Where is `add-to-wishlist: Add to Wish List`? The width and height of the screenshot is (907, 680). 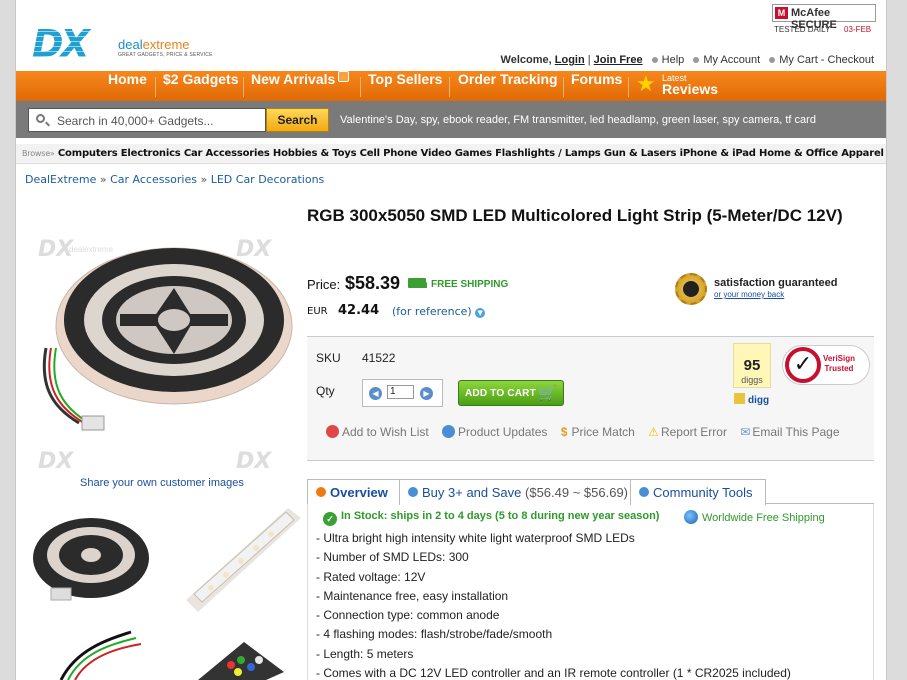
add-to-wishlist: Add to Wish List is located at coordinates (377, 432).